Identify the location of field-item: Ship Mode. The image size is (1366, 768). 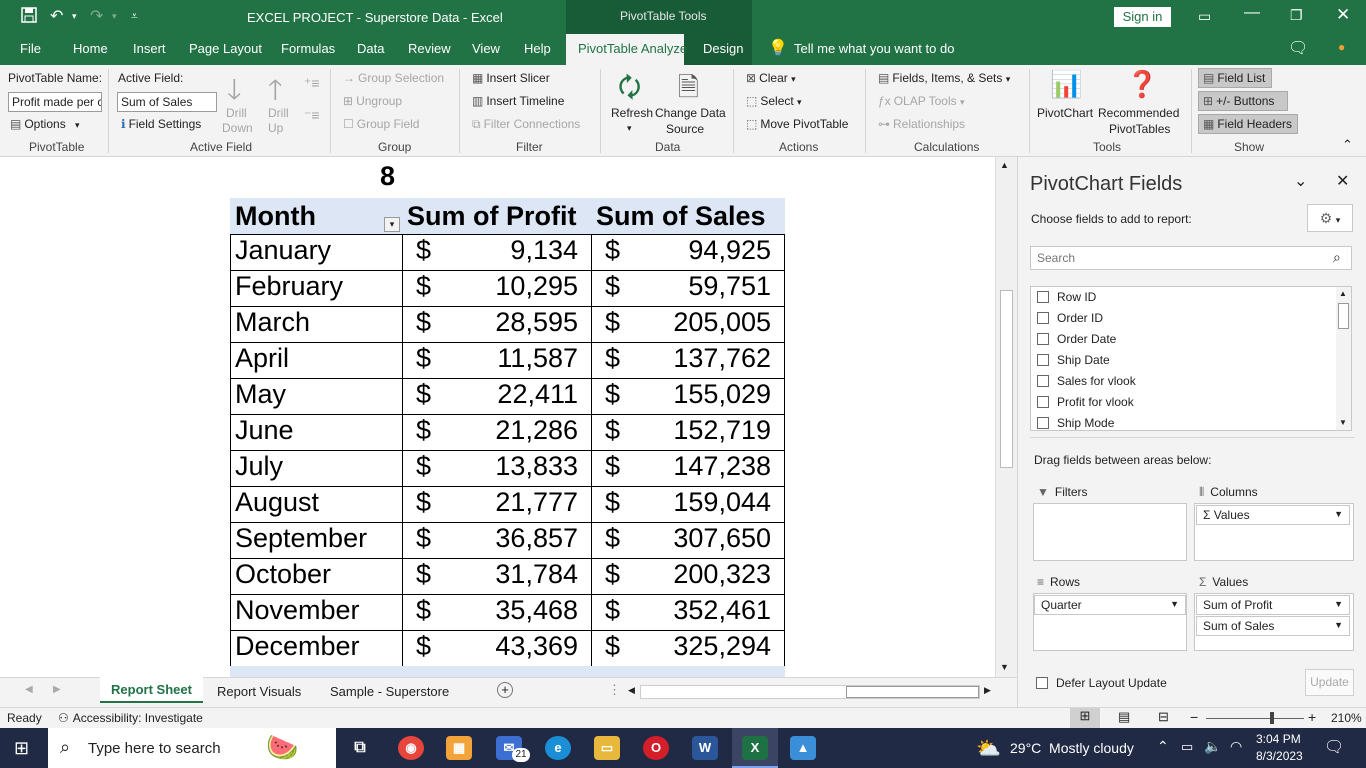
(1075, 423).